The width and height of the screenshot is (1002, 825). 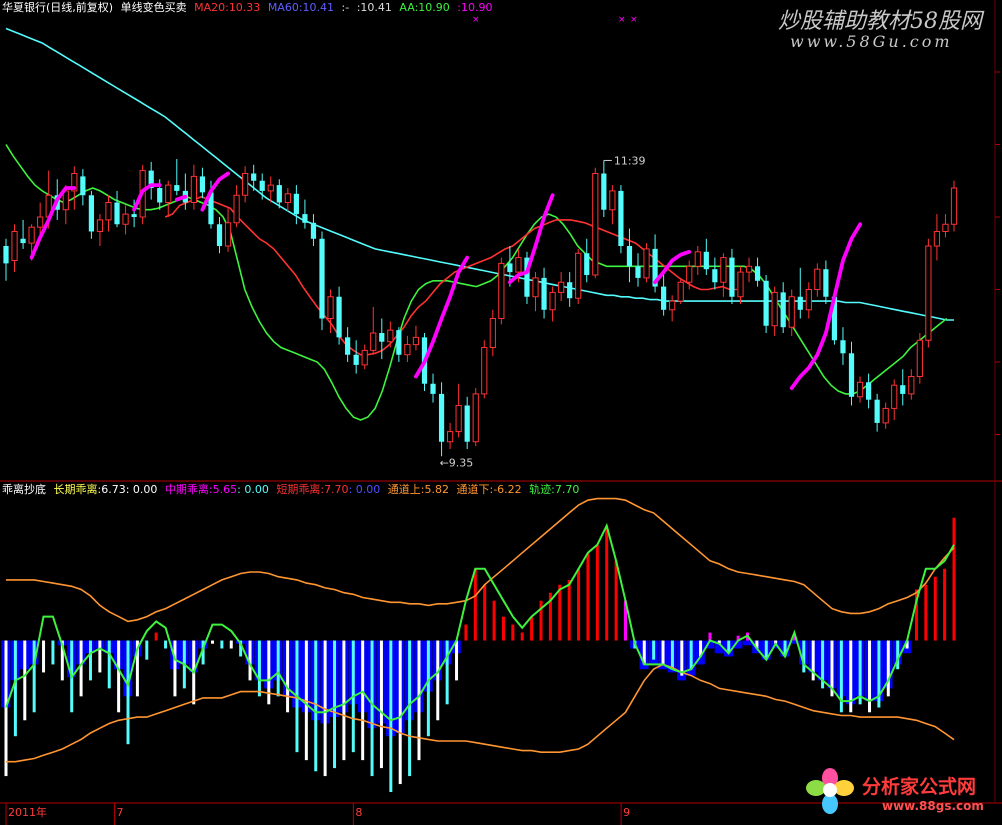 What do you see at coordinates (830, 792) in the screenshot?
I see `watermark-flower-logo` at bounding box center [830, 792].